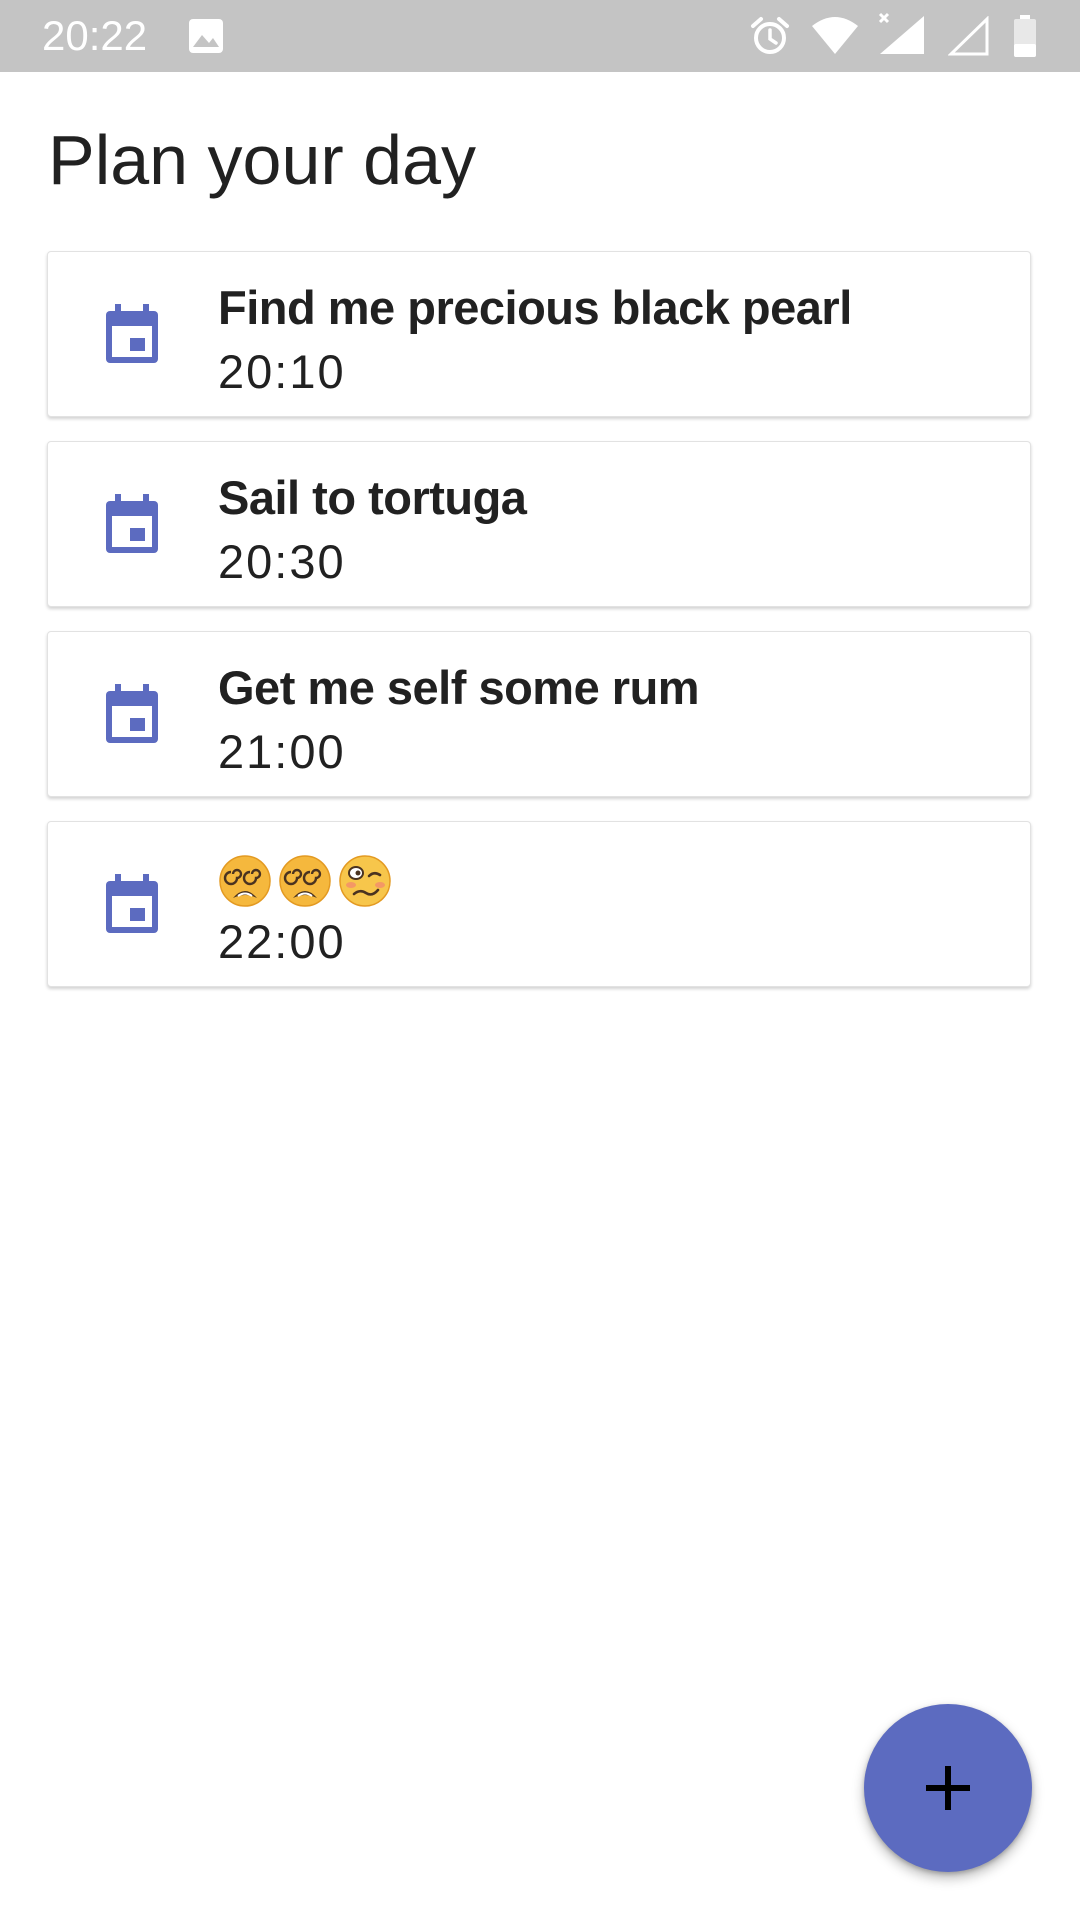 Image resolution: width=1080 pixels, height=1920 pixels. What do you see at coordinates (282, 371) in the screenshot?
I see `task-time: 20:10` at bounding box center [282, 371].